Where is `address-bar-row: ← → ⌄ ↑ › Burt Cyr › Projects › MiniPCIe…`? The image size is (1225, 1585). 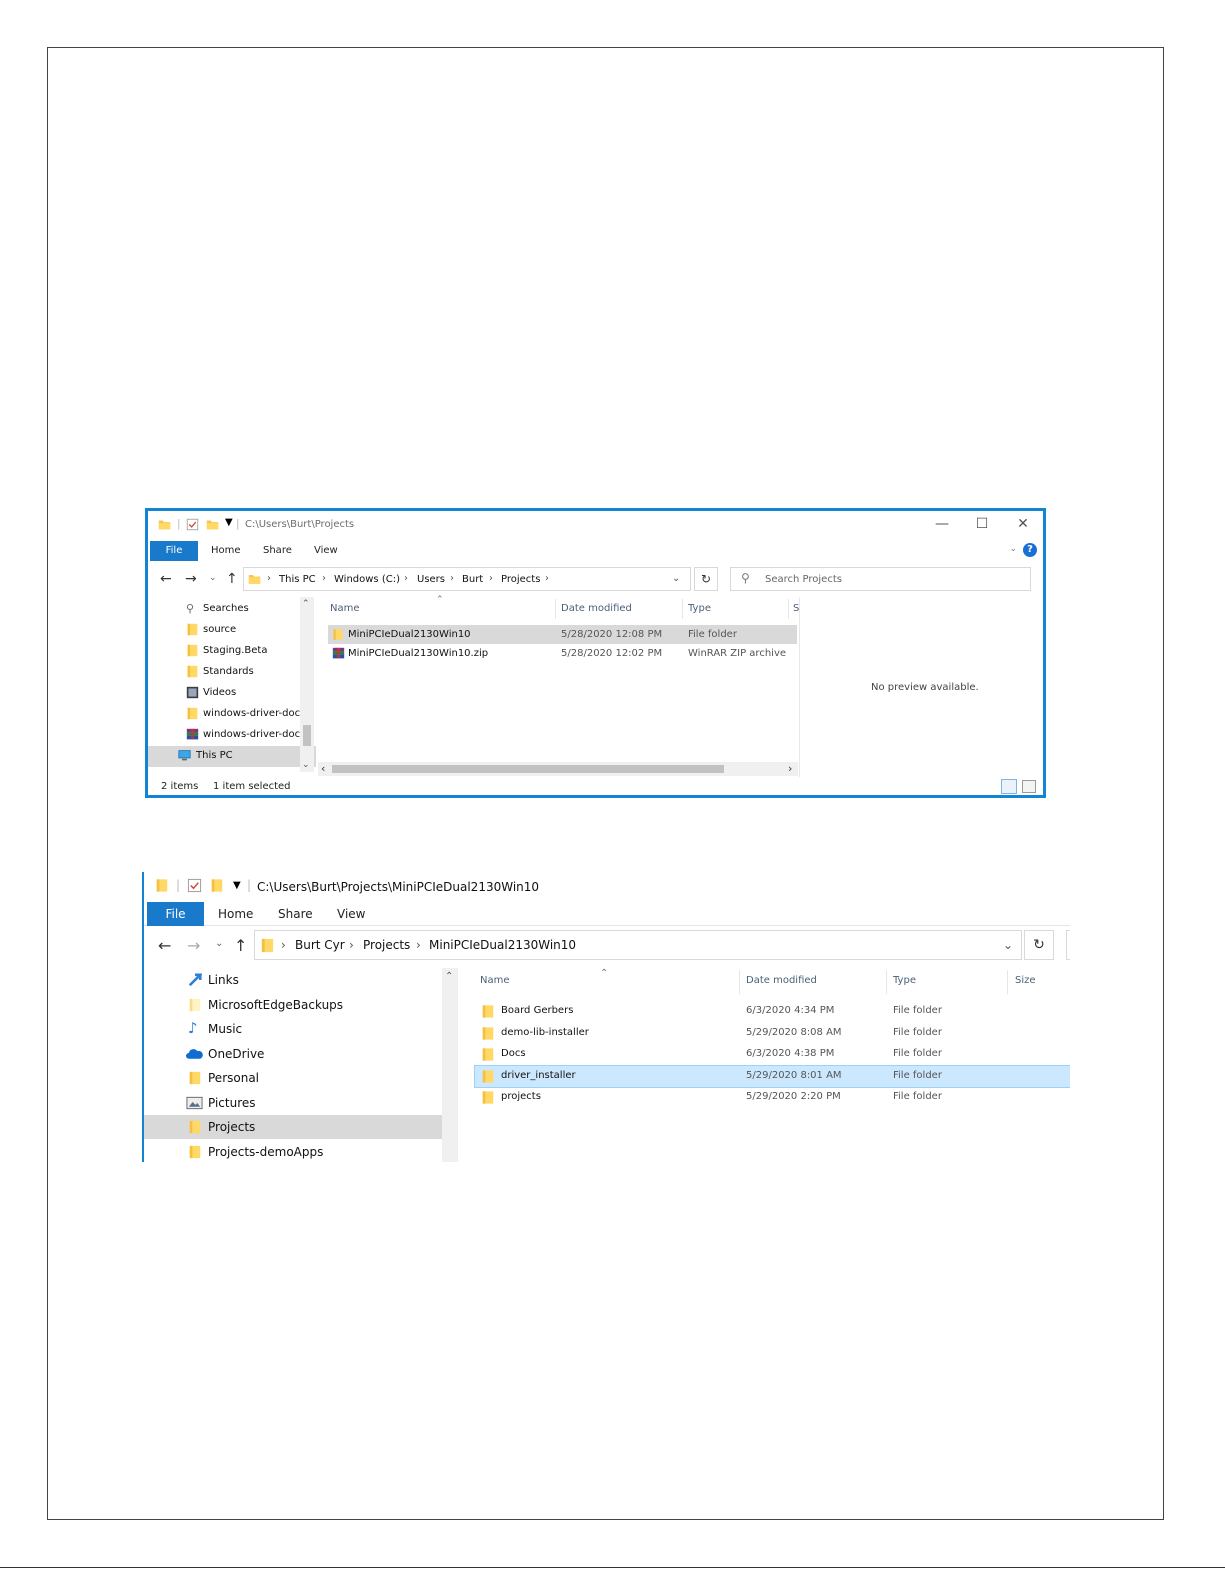
address-bar-row: ← → ⌄ ↑ › Burt Cyr › Projects › MiniPCIe… is located at coordinates (607, 946).